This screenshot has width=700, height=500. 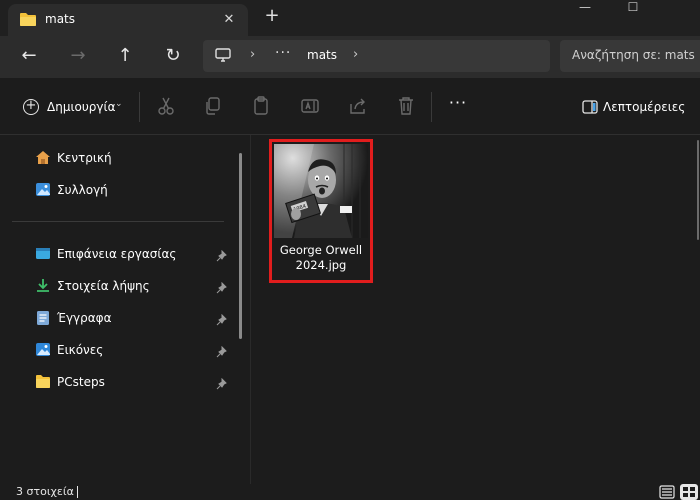 I want to click on sidebar-scrollbar, so click(x=240, y=246).